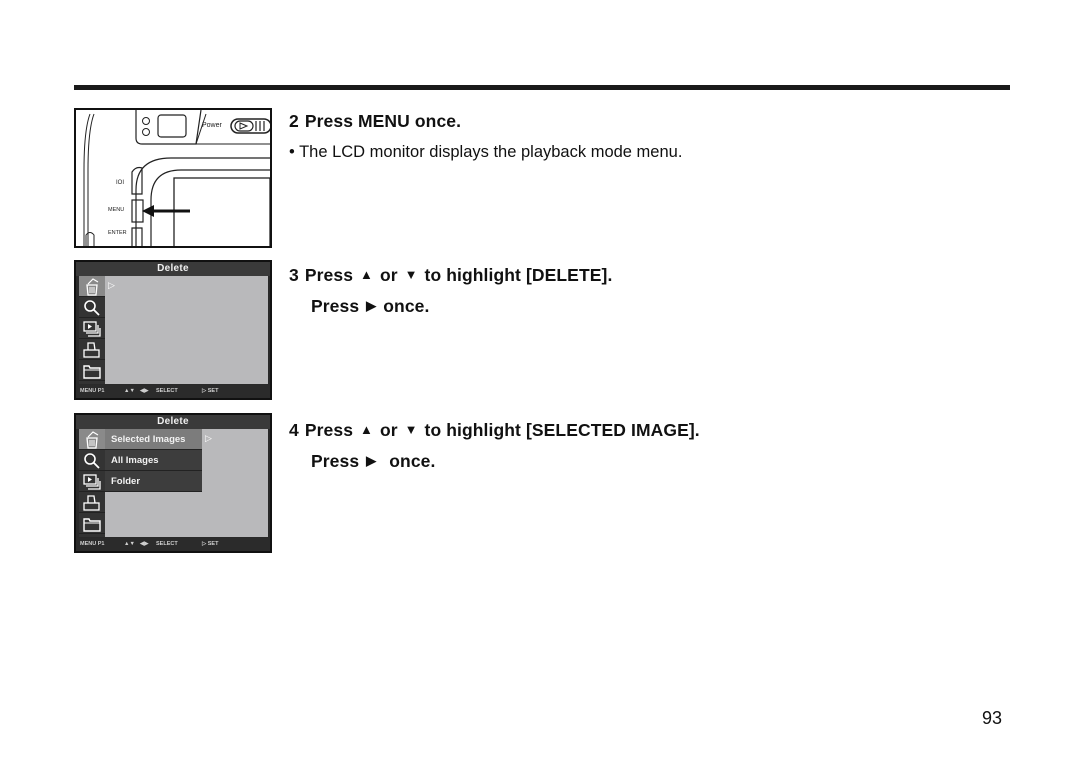 Image resolution: width=1080 pixels, height=765 pixels. Describe the element at coordinates (212, 125) in the screenshot. I see `power-label: Power` at that location.